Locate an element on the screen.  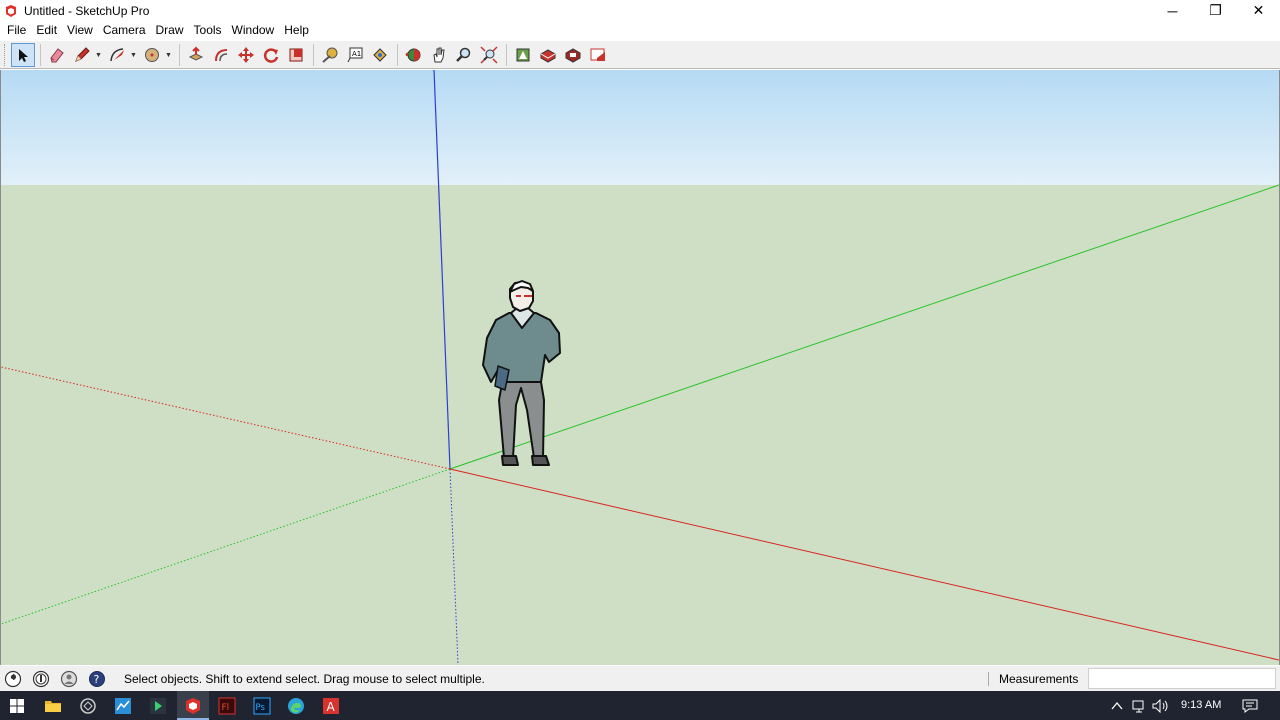
acrobat-icon: A is located at coordinates (331, 706).